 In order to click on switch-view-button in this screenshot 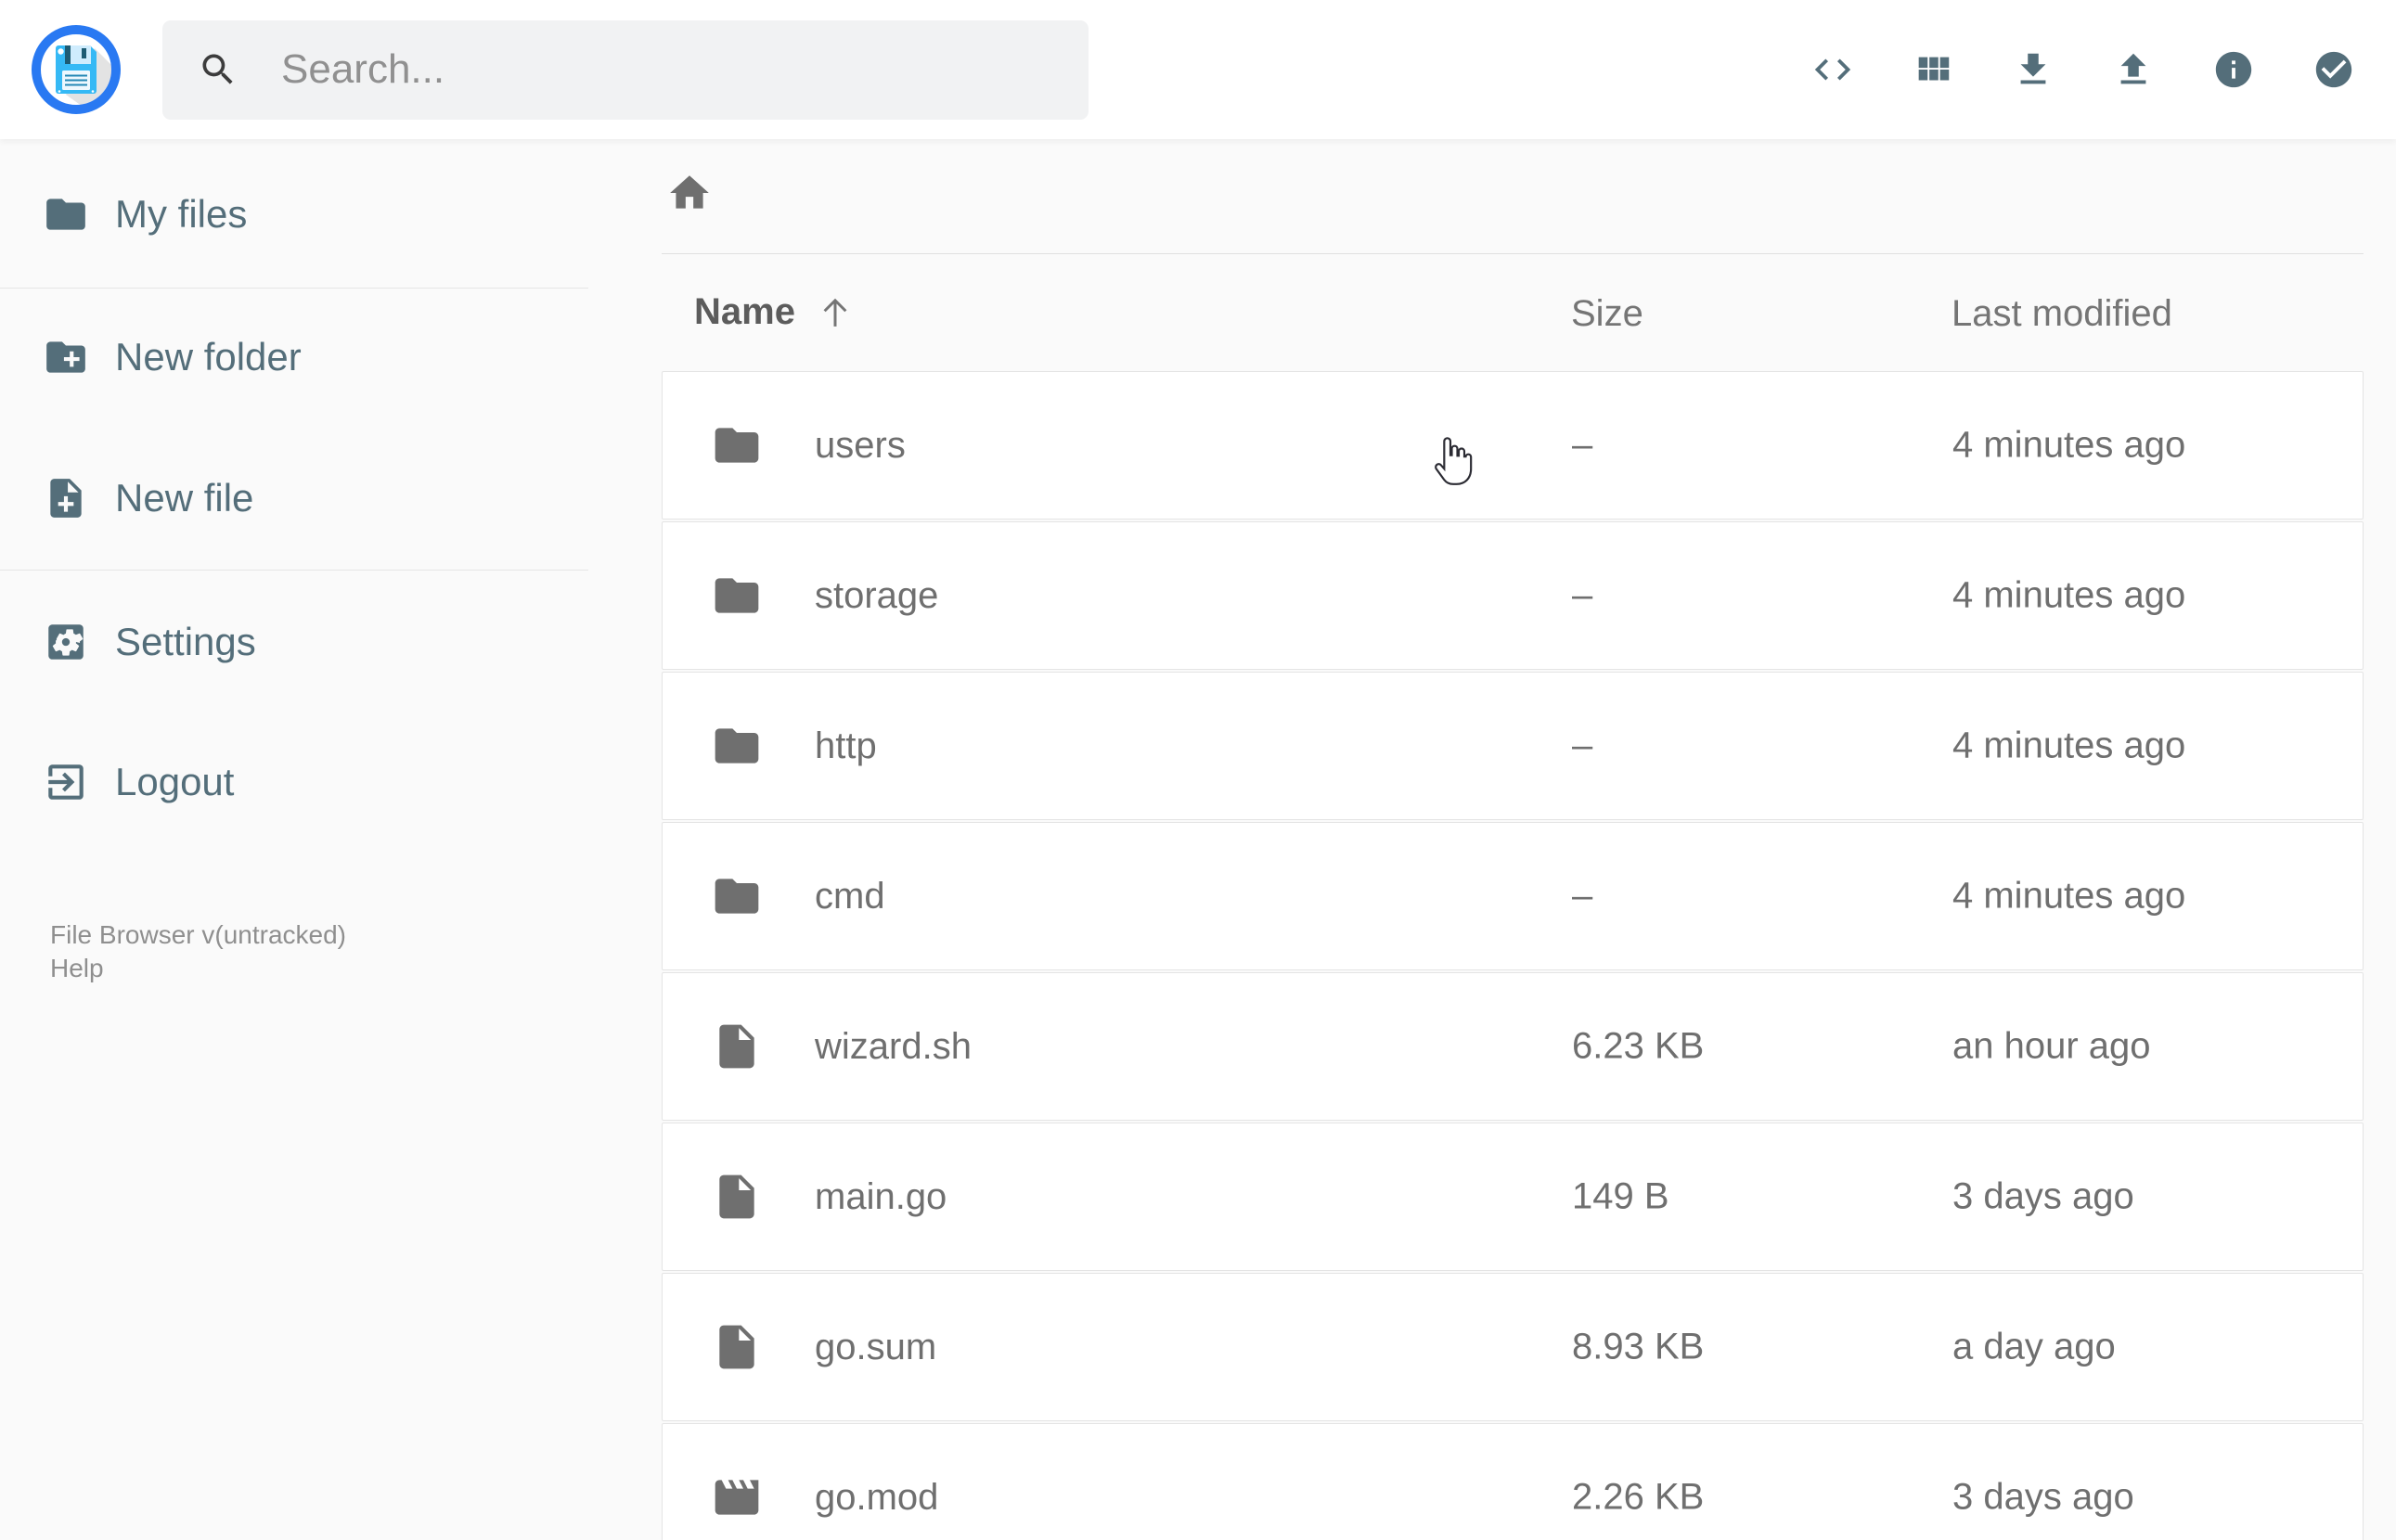, I will do `click(1933, 69)`.